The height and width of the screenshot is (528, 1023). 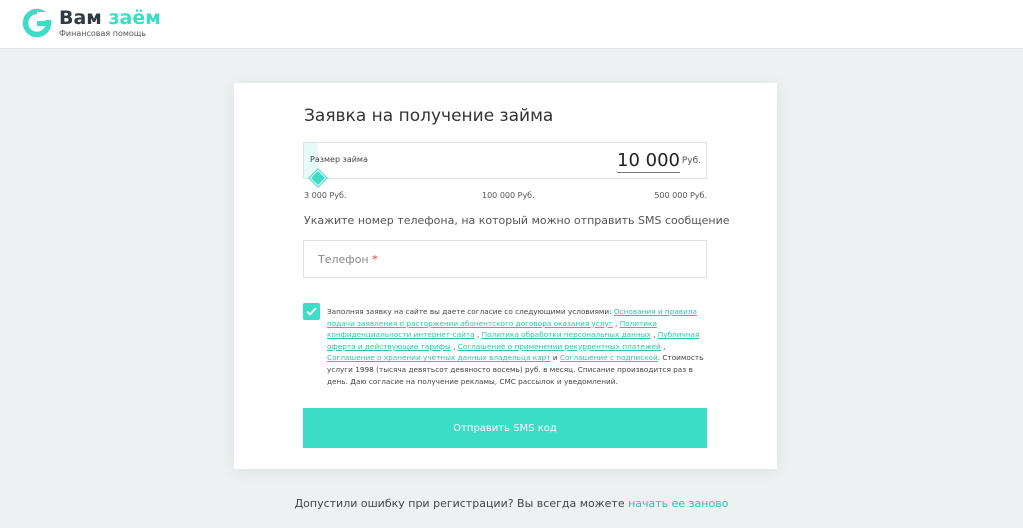 I want to click on phone-field: Телефон *, so click(x=505, y=259).